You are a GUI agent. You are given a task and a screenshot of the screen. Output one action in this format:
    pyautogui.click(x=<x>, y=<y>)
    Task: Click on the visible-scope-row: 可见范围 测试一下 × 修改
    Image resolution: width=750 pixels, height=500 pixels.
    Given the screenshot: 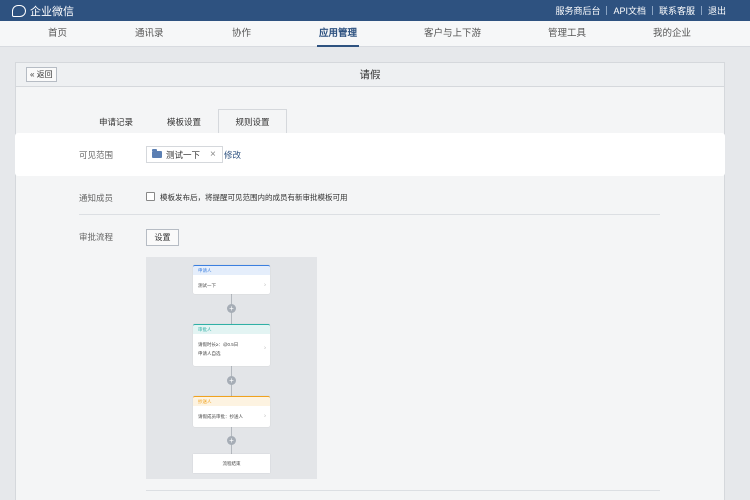 What is the action you would take?
    pyautogui.click(x=370, y=154)
    